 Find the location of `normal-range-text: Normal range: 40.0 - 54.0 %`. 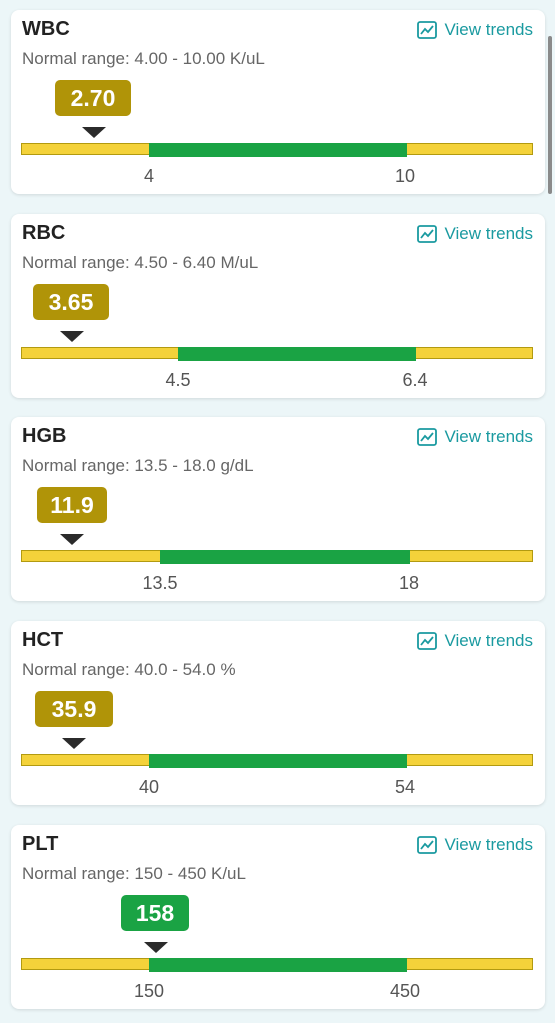

normal-range-text: Normal range: 40.0 - 54.0 % is located at coordinates (129, 669).